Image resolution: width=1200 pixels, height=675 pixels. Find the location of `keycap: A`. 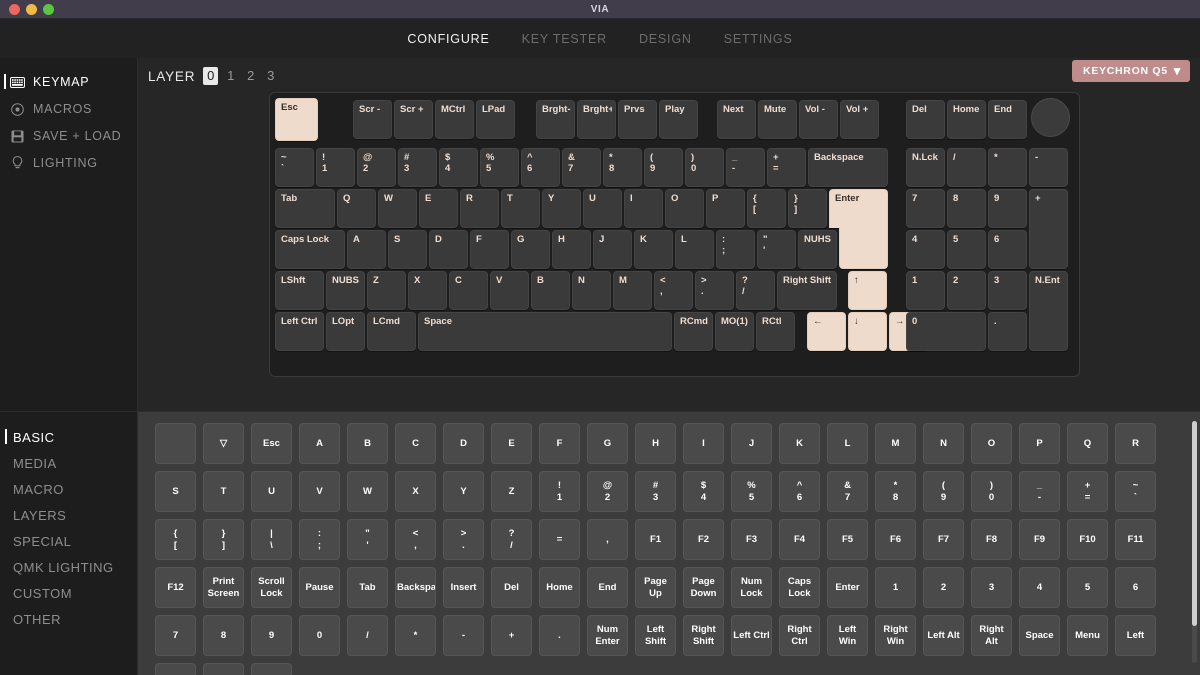

keycap: A is located at coordinates (366, 249).